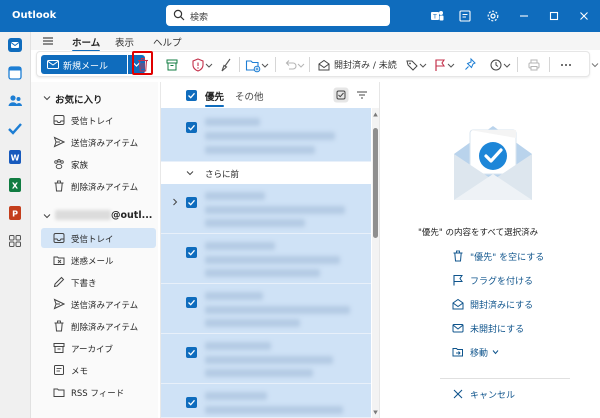 This screenshot has height=418, width=600. Describe the element at coordinates (98, 370) in the screenshot. I see `folder-item-notes: メモ` at that location.